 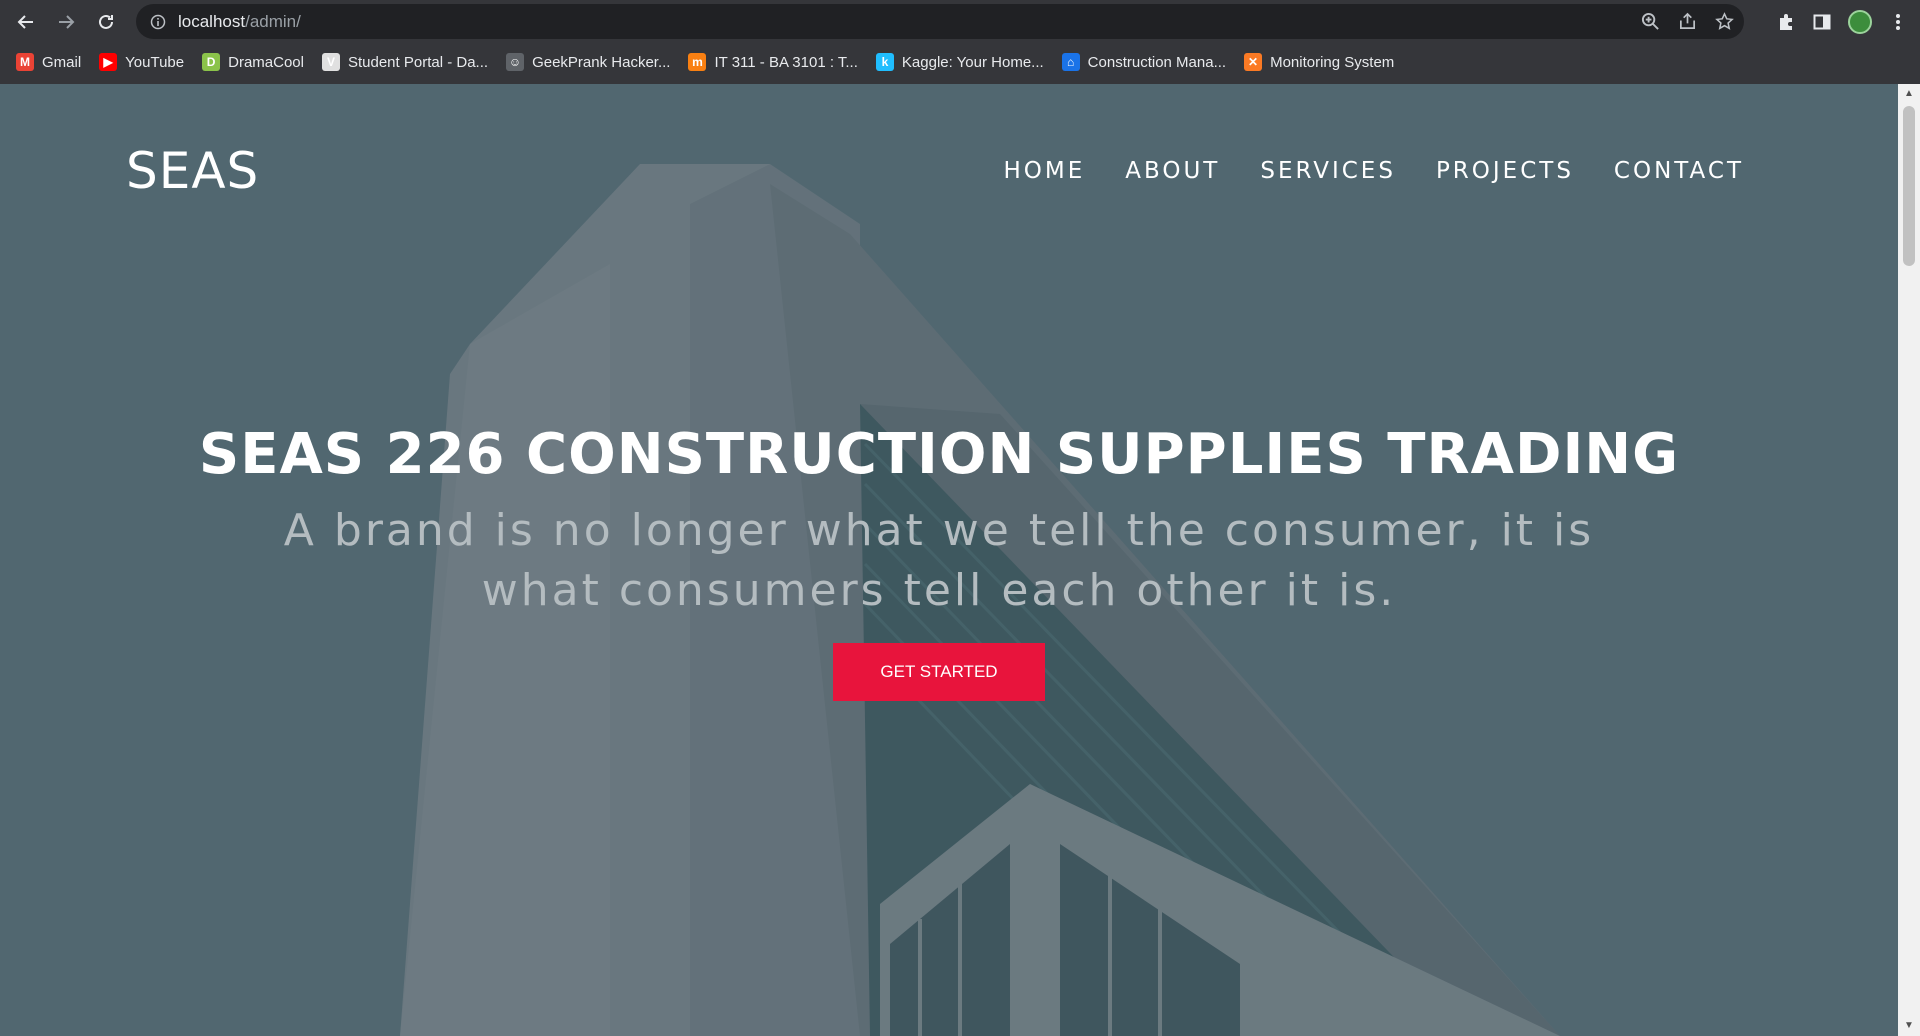 What do you see at coordinates (939, 454) in the screenshot?
I see `hero-title: SEAS 226 CONSTRUCTION SUPPLIES TRADING` at bounding box center [939, 454].